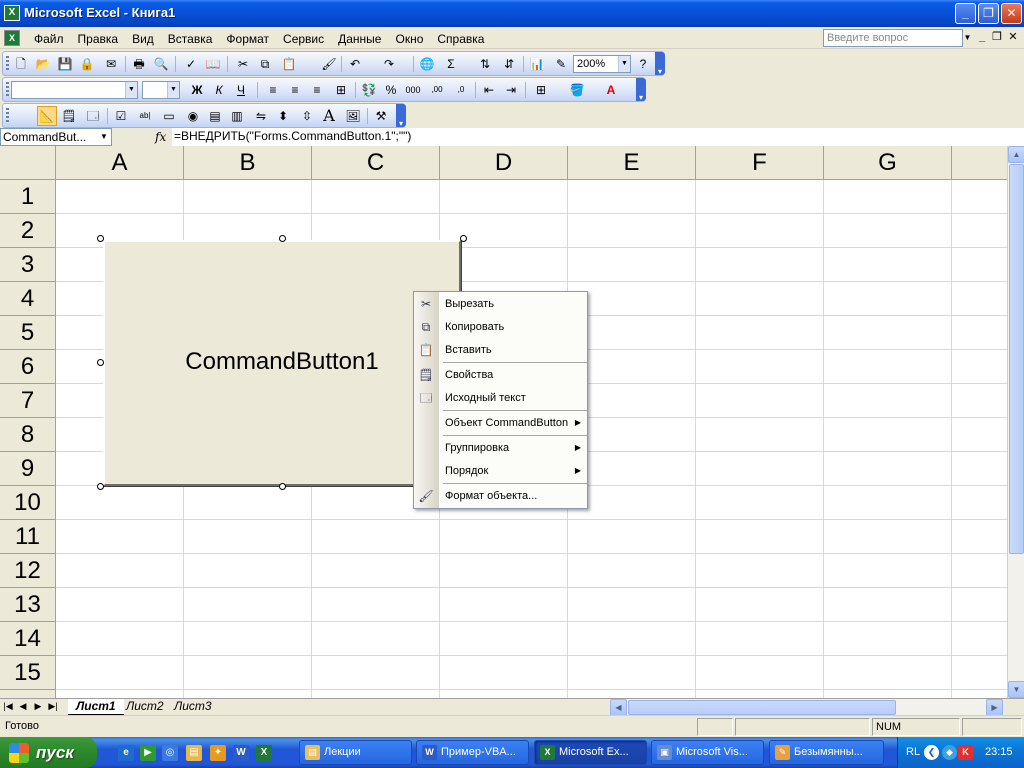 This screenshot has width=1024, height=768. Describe the element at coordinates (762, 707) in the screenshot. I see `horizontal-scroll-thumb` at that location.